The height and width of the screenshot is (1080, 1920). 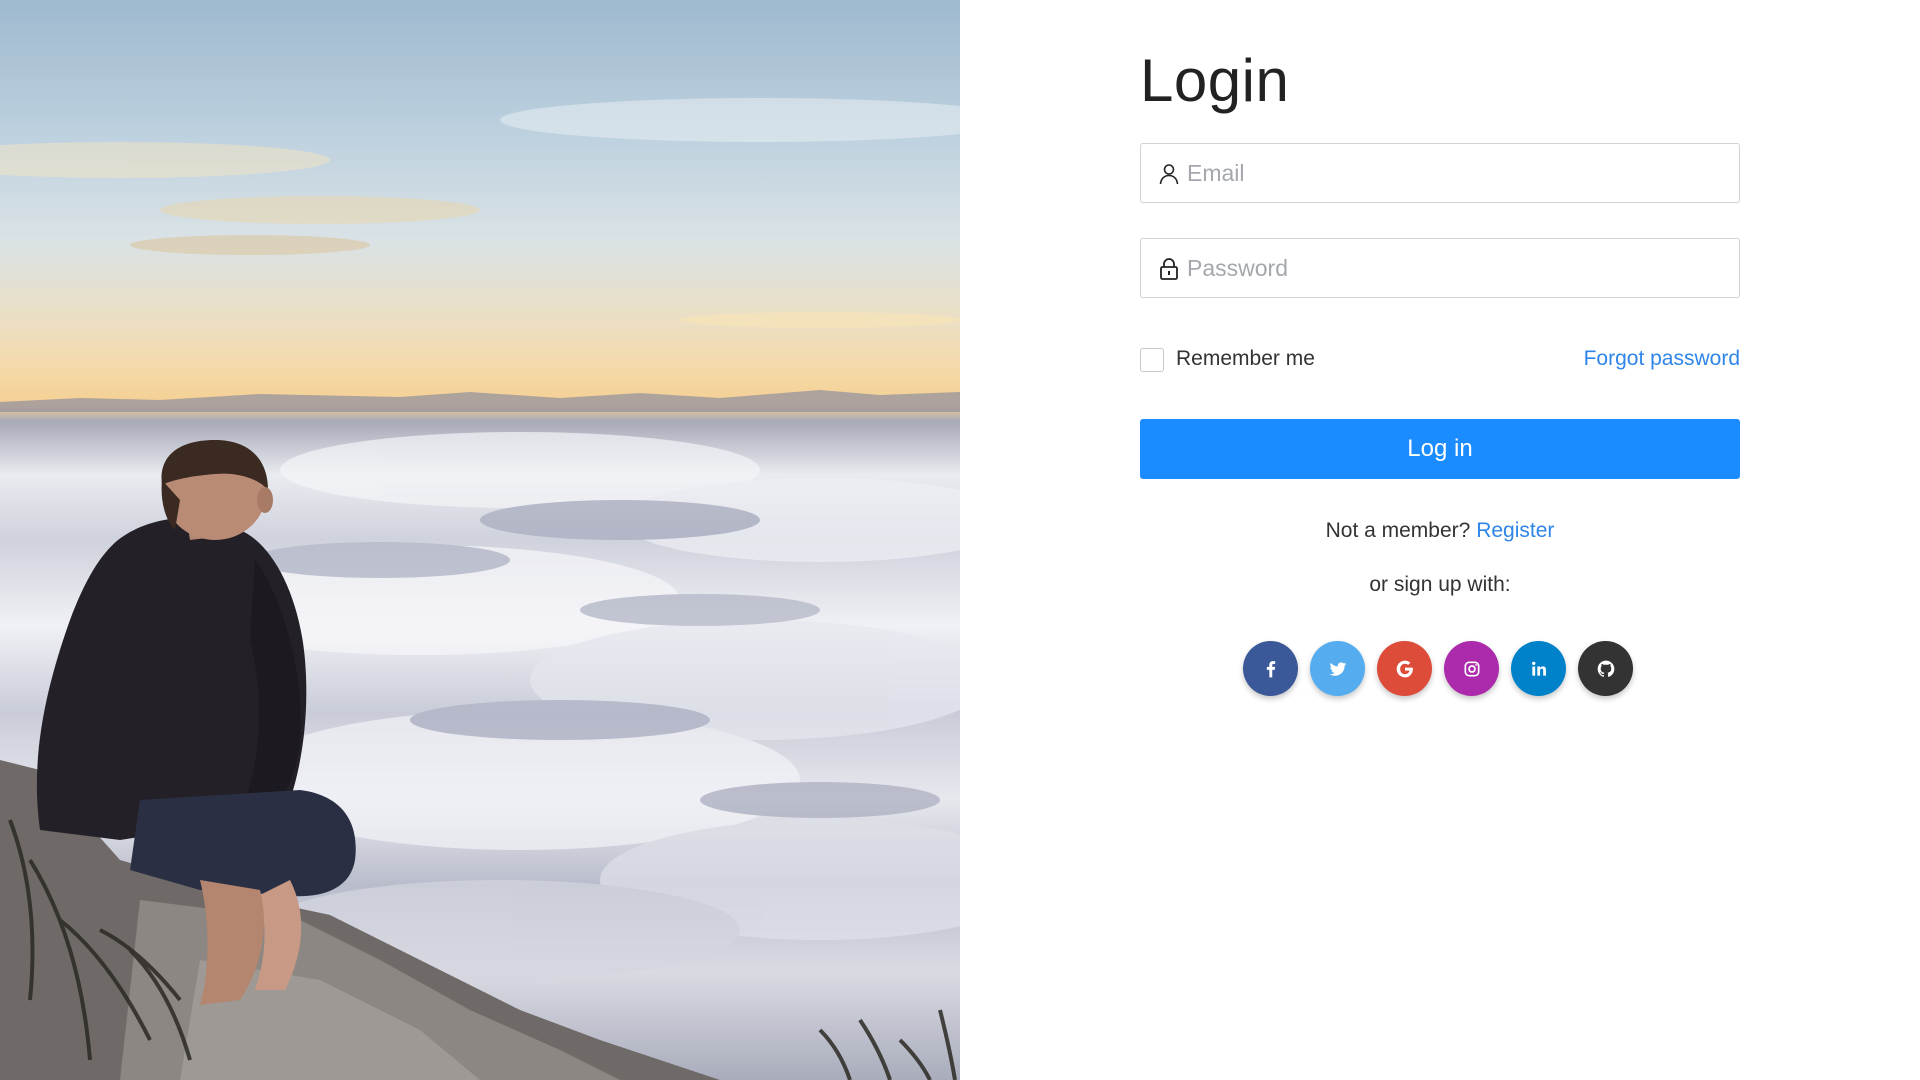 I want to click on email-field, so click(x=1440, y=173).